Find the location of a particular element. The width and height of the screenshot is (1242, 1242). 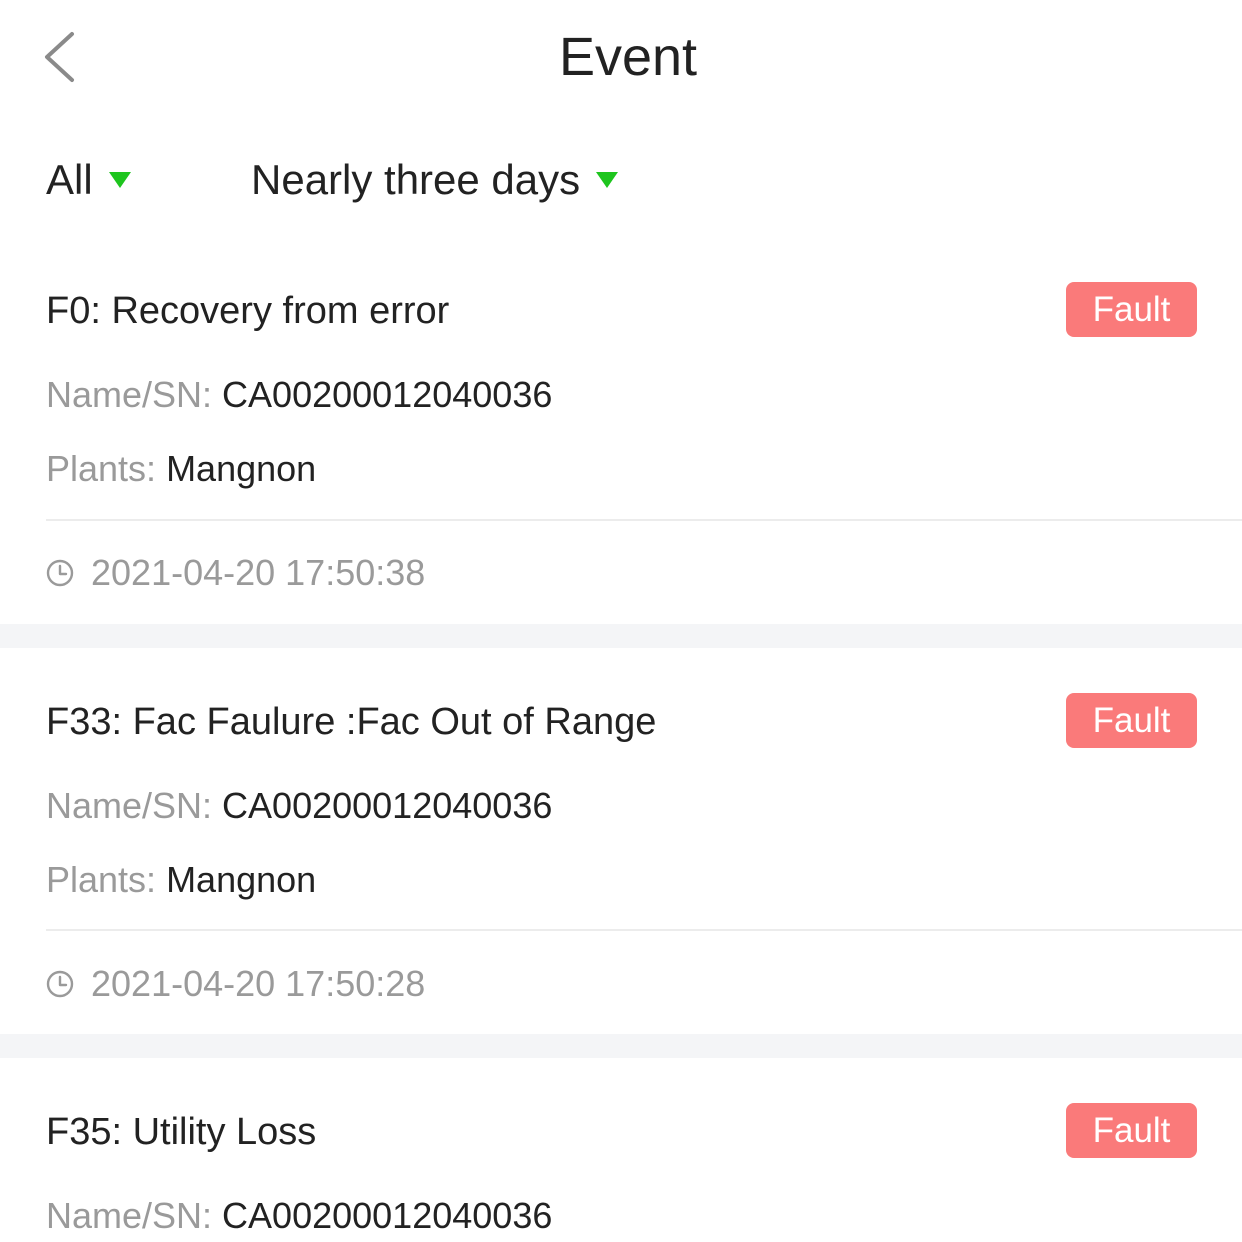

filter-bar: All Nearly three days is located at coordinates (621, 180).